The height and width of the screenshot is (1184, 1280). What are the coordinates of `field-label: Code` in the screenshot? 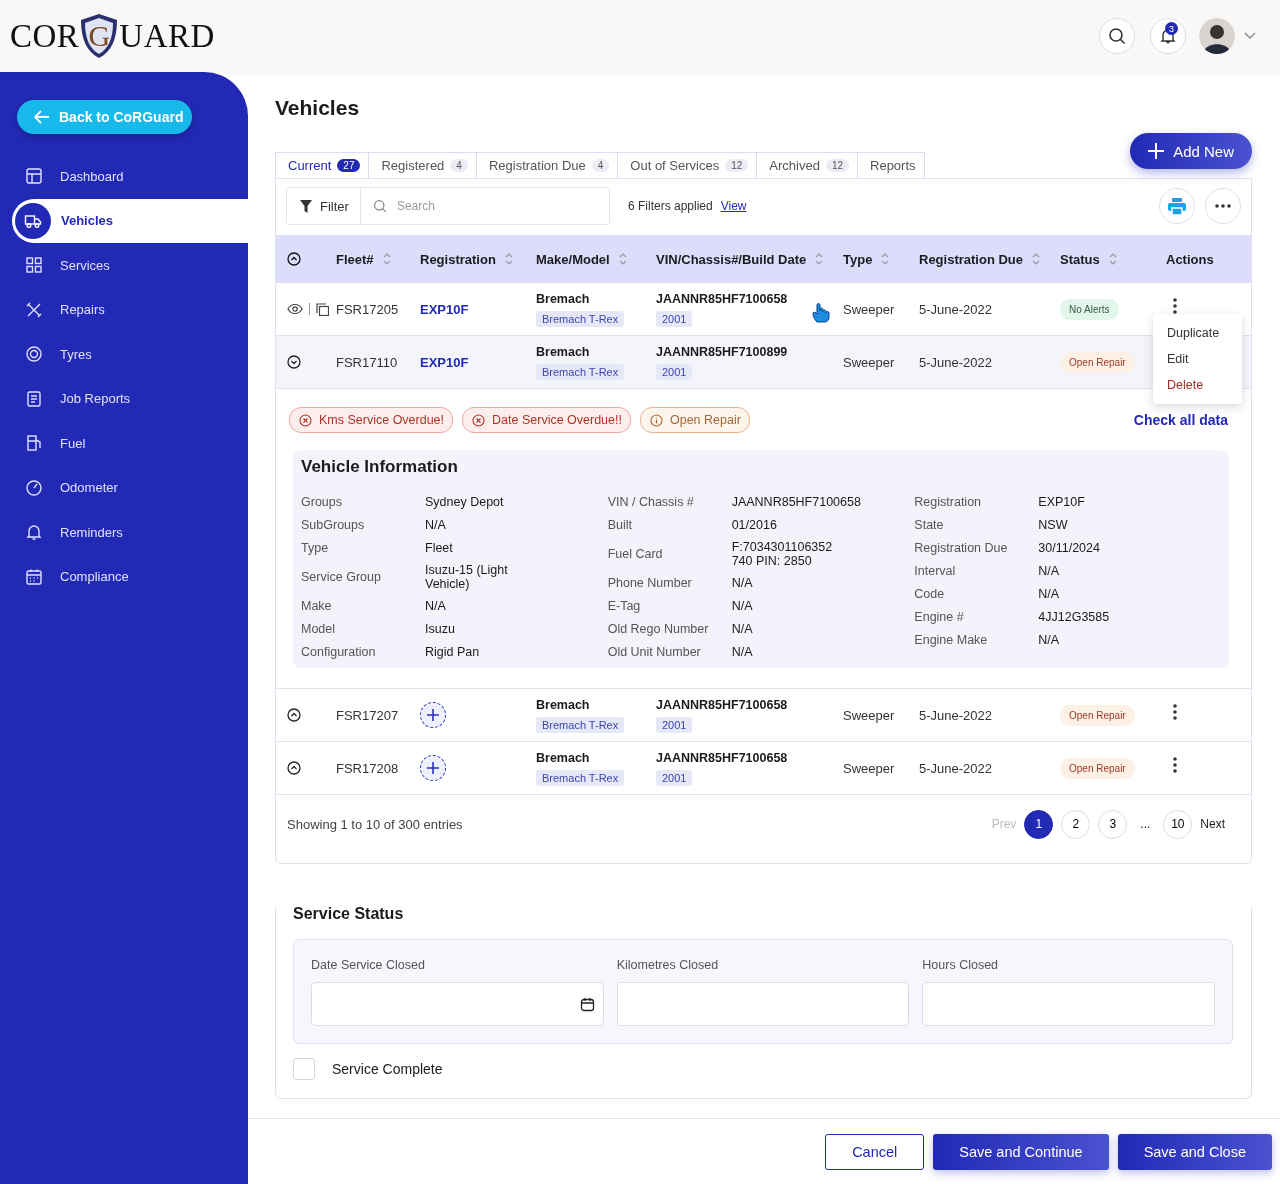 It's located at (930, 594).